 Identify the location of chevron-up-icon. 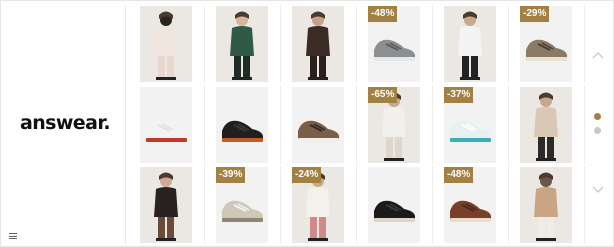
(598, 56).